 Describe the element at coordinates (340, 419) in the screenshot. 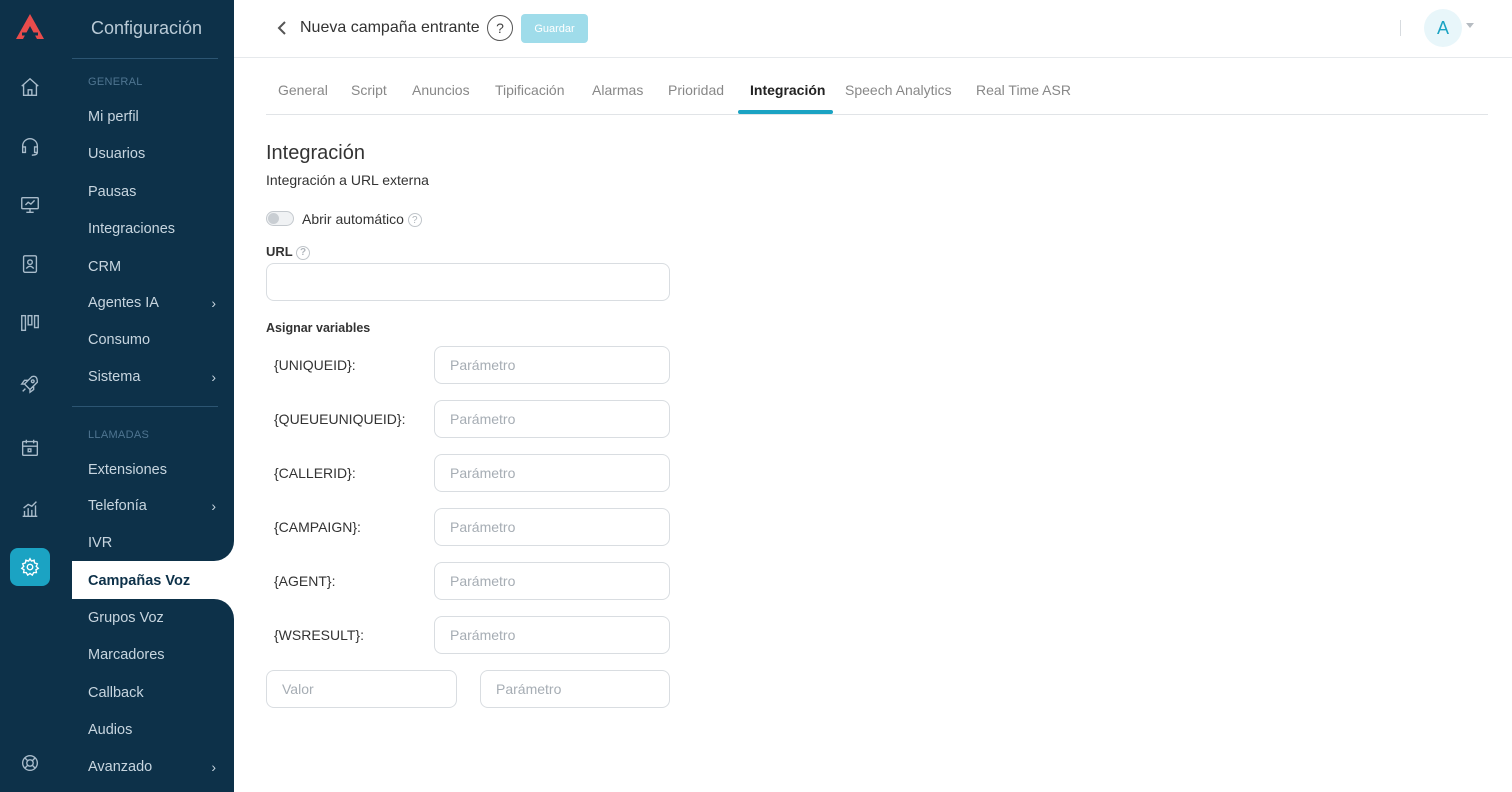

I see `variable-name: {QUEUEUNIQUEID}:` at that location.